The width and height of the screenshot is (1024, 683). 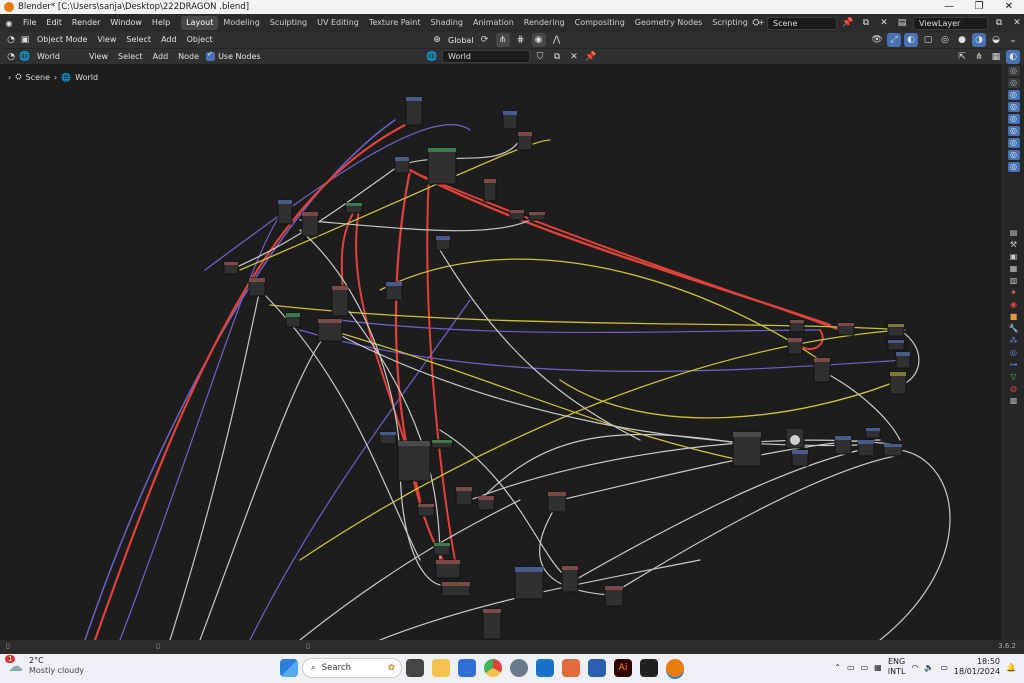 What do you see at coordinates (945, 40) in the screenshot?
I see `wireframe-shading-icon: ◎` at bounding box center [945, 40].